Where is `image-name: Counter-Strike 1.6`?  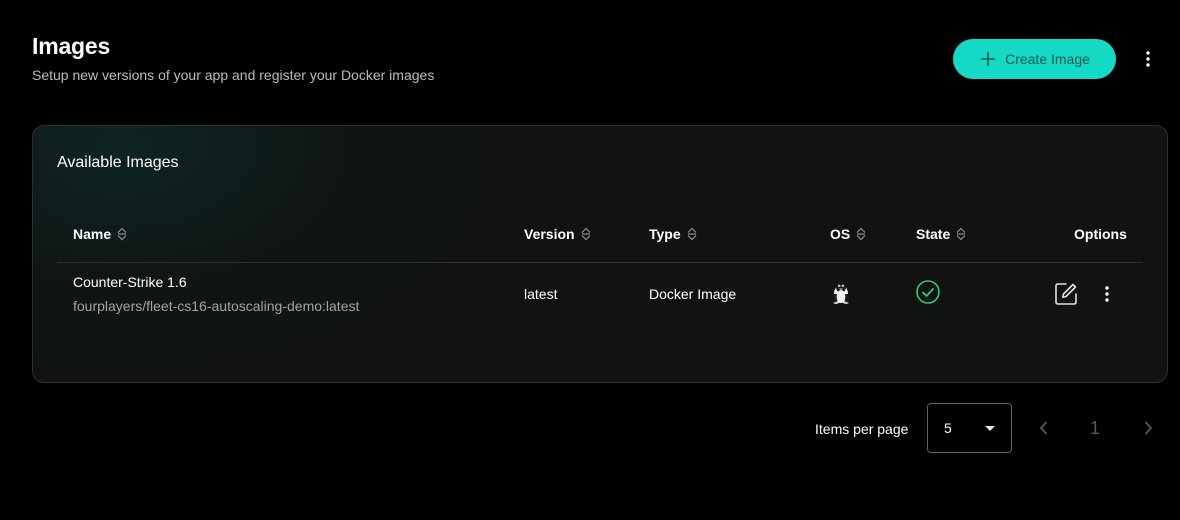 image-name: Counter-Strike 1.6 is located at coordinates (130, 282).